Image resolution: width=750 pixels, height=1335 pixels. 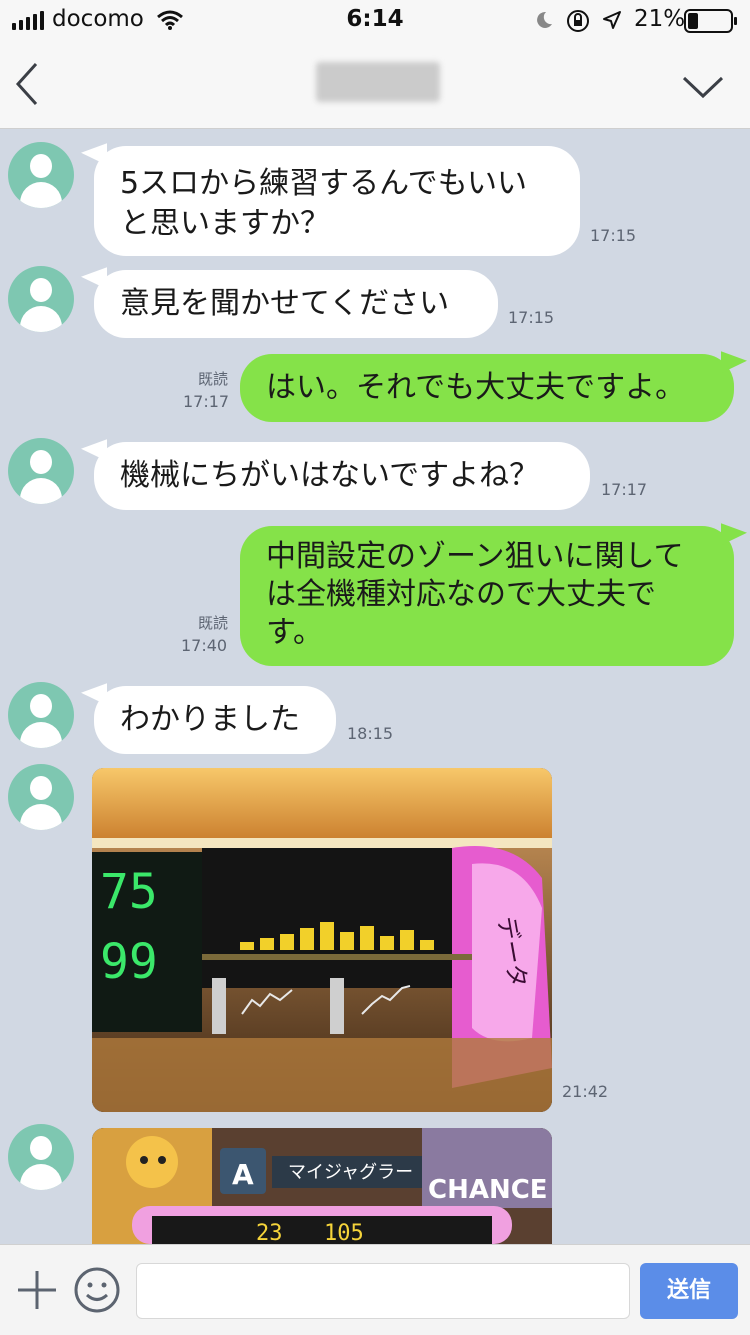 I want to click on status-bar: docomo 6:14 21%, so click(x=375, y=21).